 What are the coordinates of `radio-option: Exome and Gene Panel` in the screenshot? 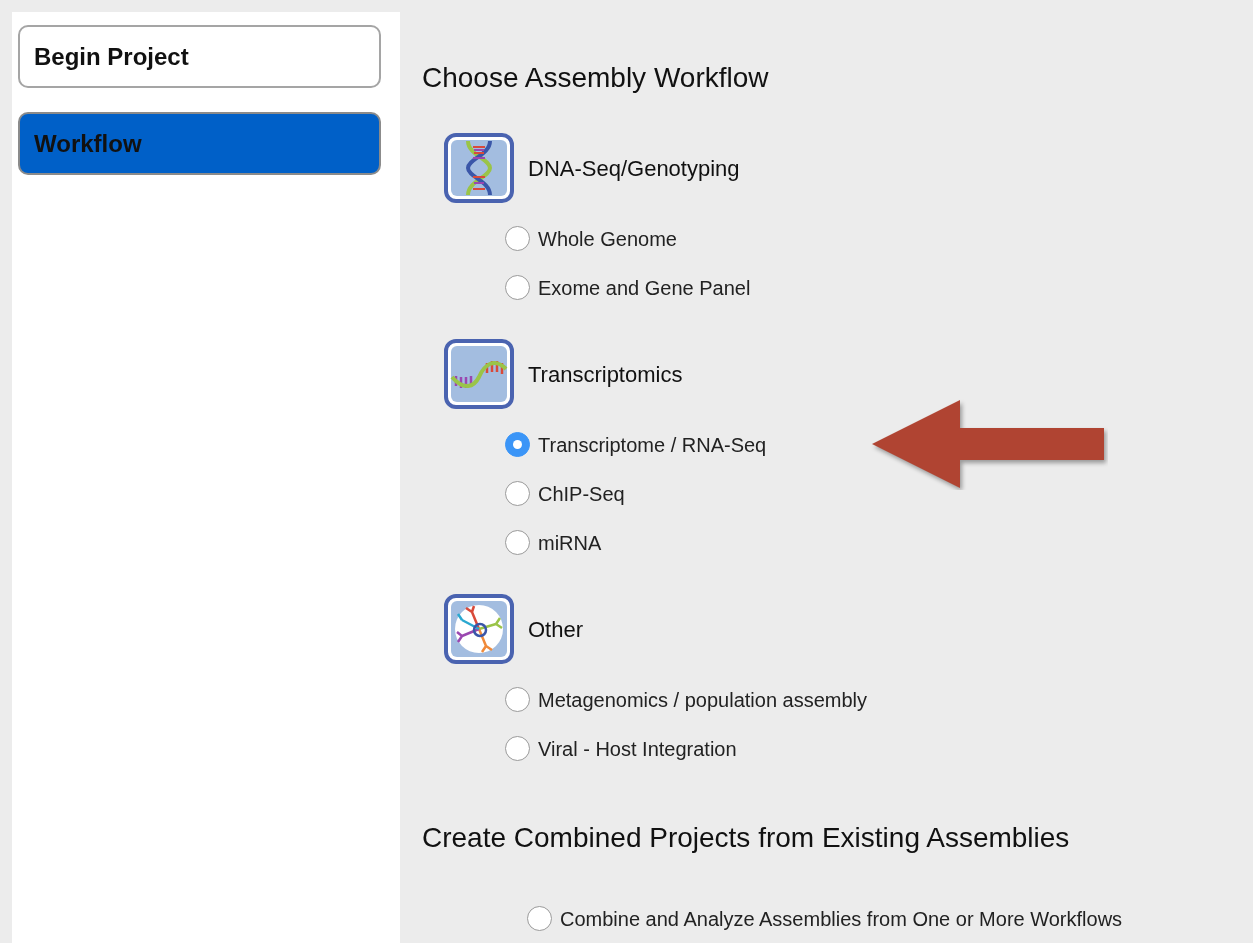 It's located at (628, 287).